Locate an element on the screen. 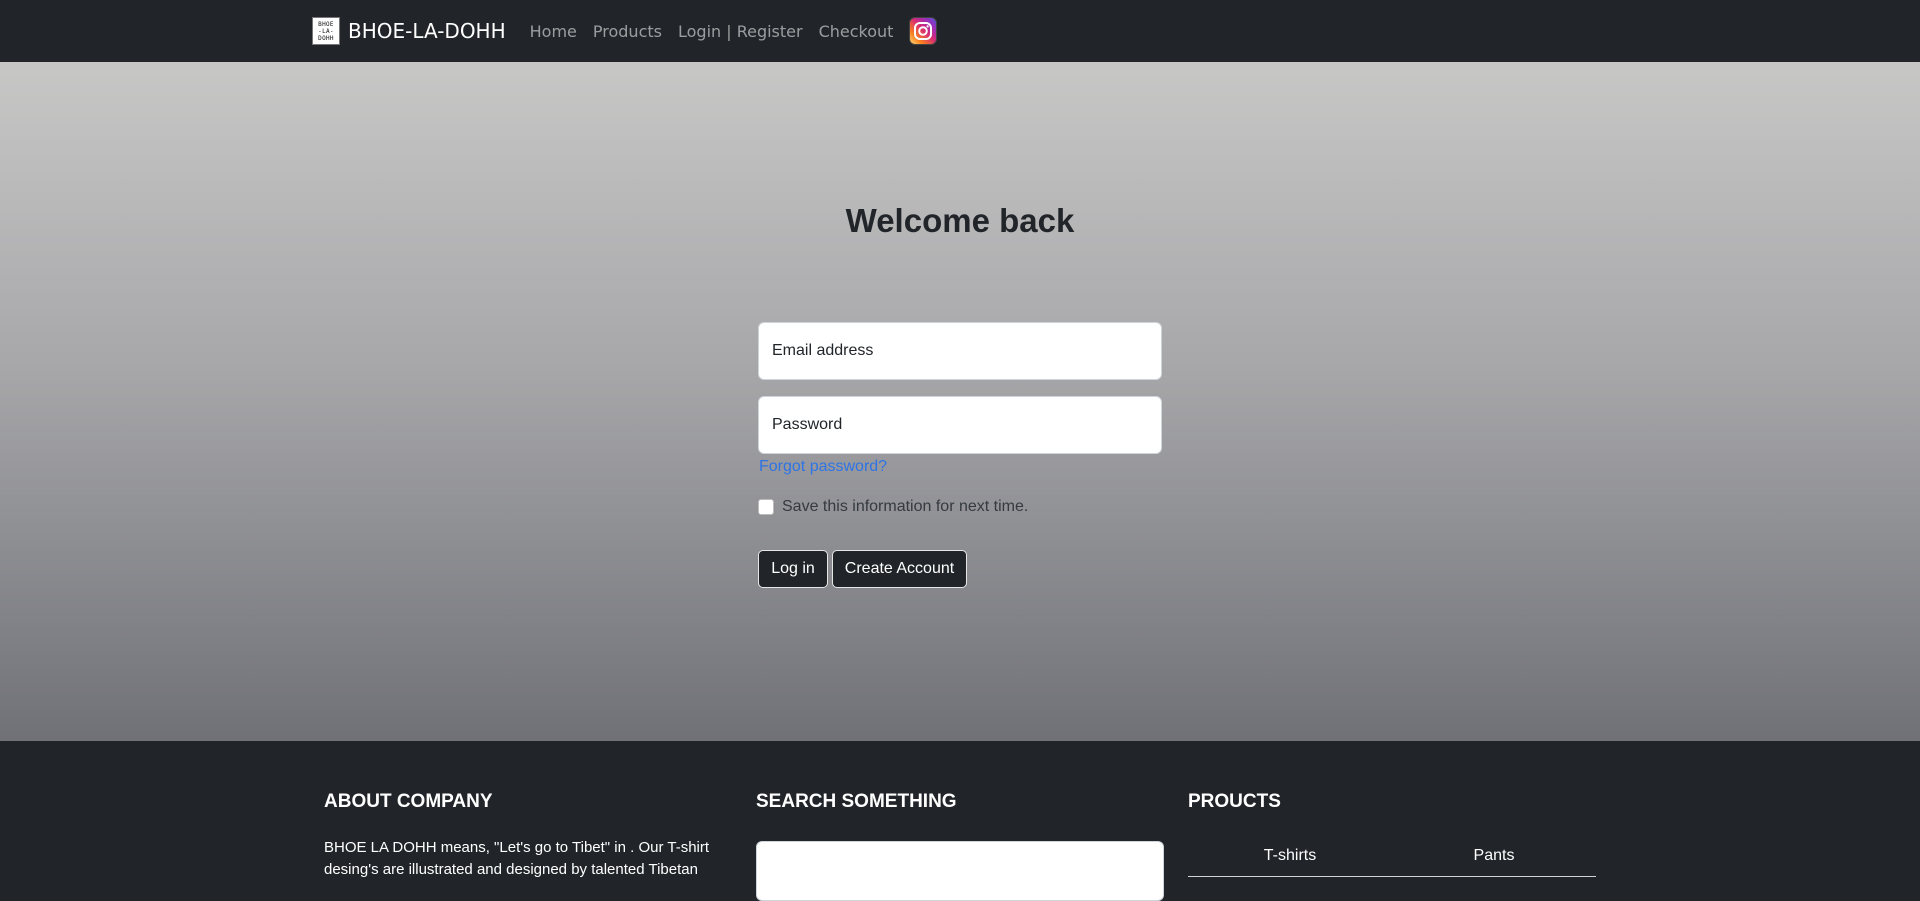 The height and width of the screenshot is (901, 1920). page-title: Welcome back is located at coordinates (960, 220).